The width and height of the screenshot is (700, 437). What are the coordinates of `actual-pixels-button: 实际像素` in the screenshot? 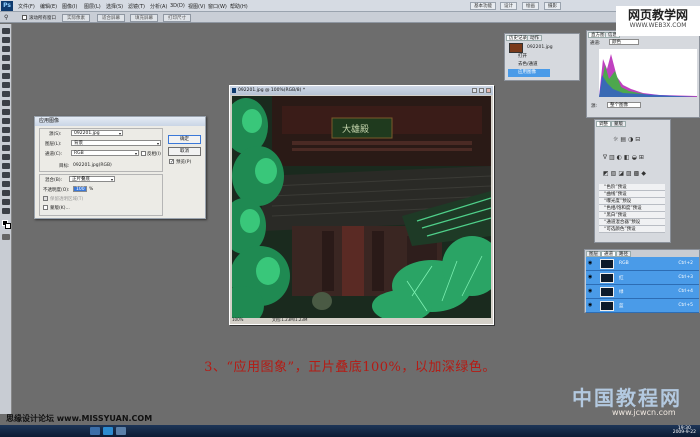 It's located at (76, 18).